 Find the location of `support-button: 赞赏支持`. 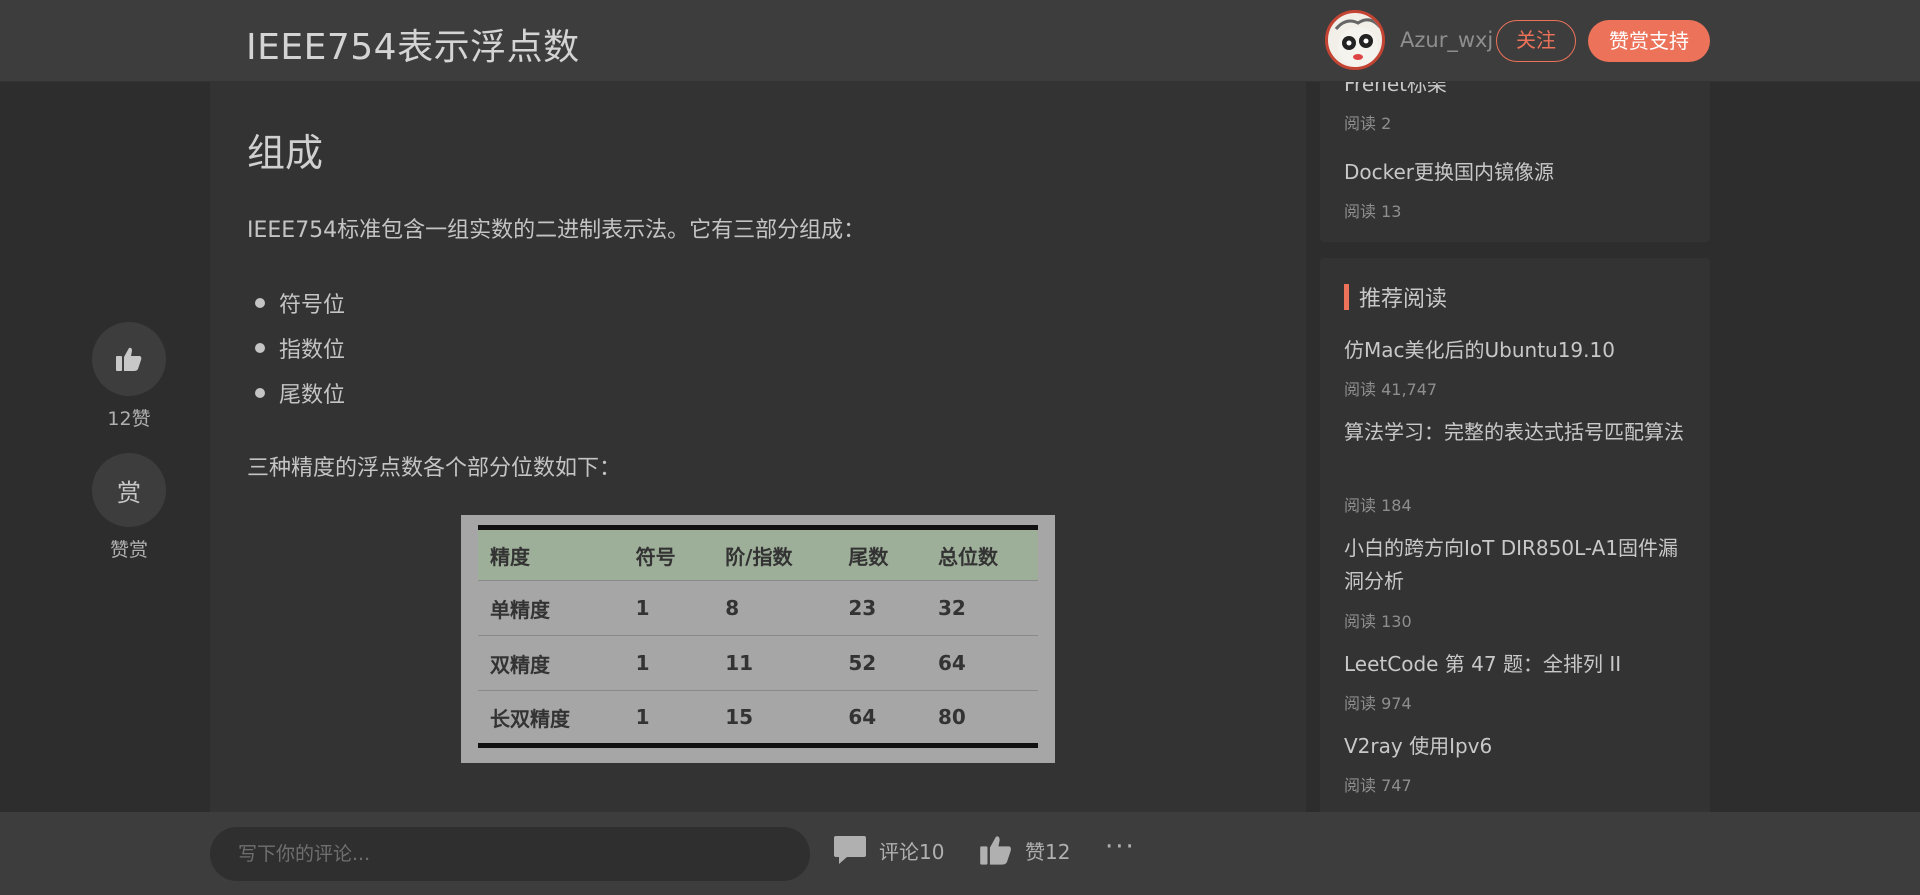

support-button: 赞赏支持 is located at coordinates (1649, 41).